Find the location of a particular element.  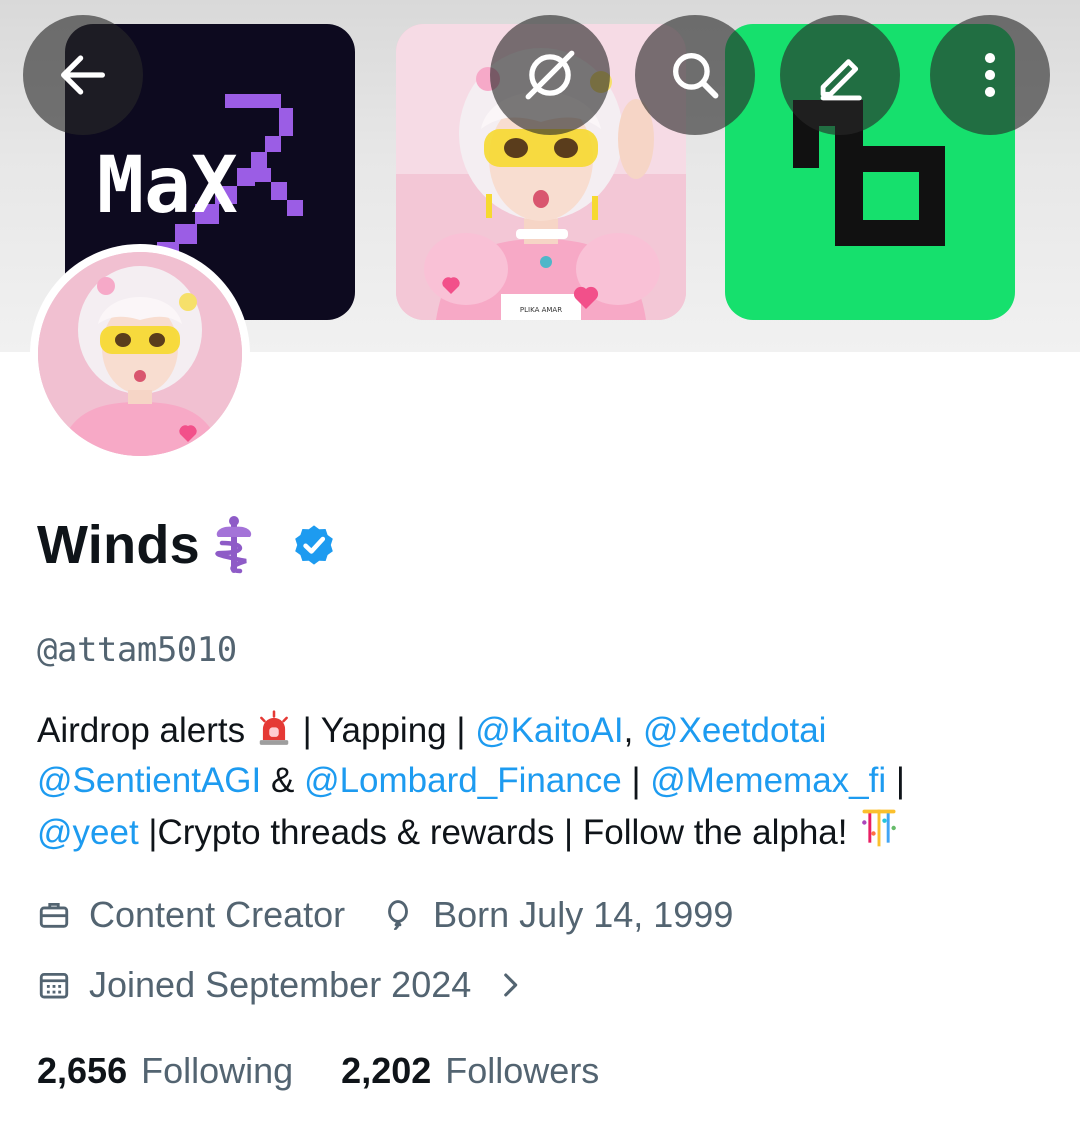

mention-link: @KaitoAI is located at coordinates (549, 730).